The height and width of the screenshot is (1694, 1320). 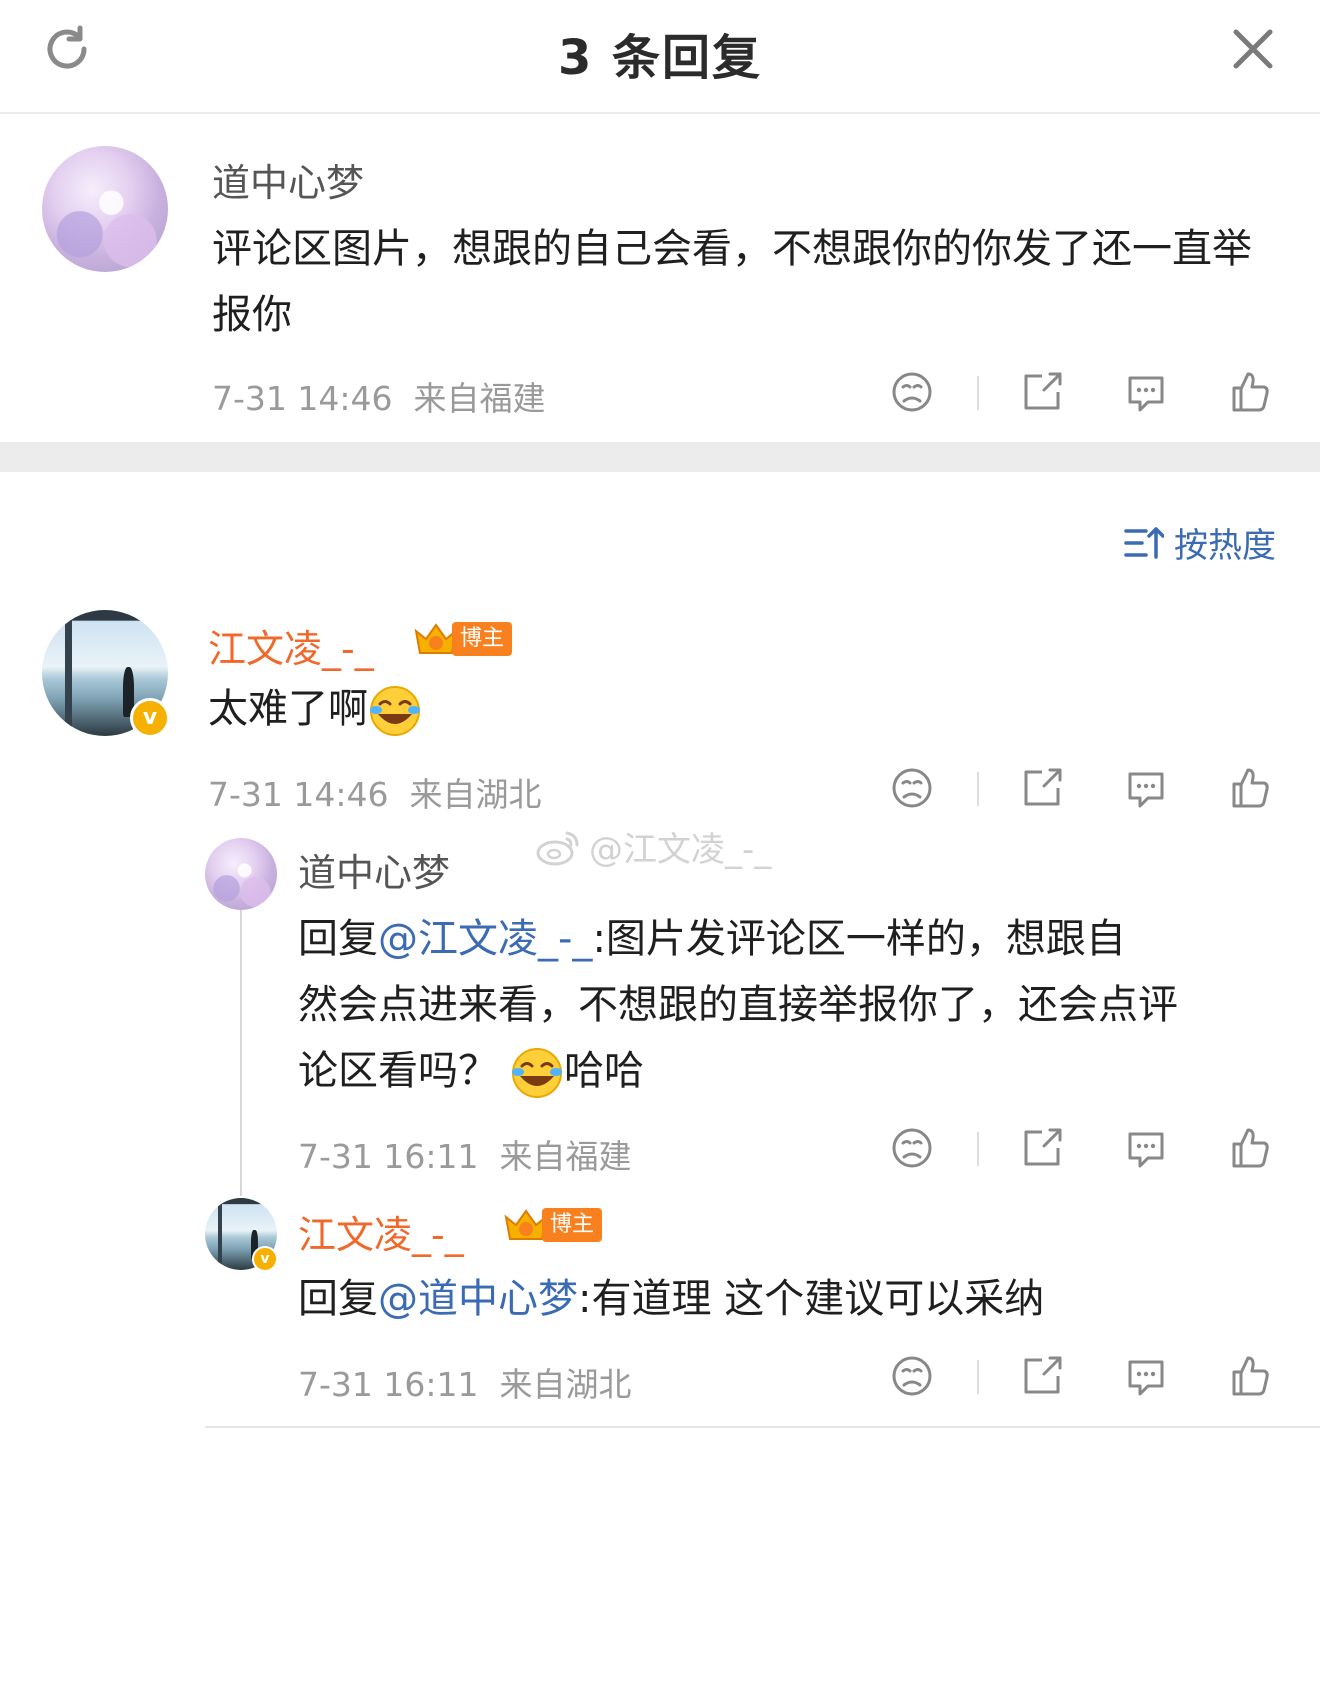 What do you see at coordinates (732, 282) in the screenshot?
I see `root-comment-text: 评论区图片，想跟的自己会看，不想跟你的你发了还一直举报你` at bounding box center [732, 282].